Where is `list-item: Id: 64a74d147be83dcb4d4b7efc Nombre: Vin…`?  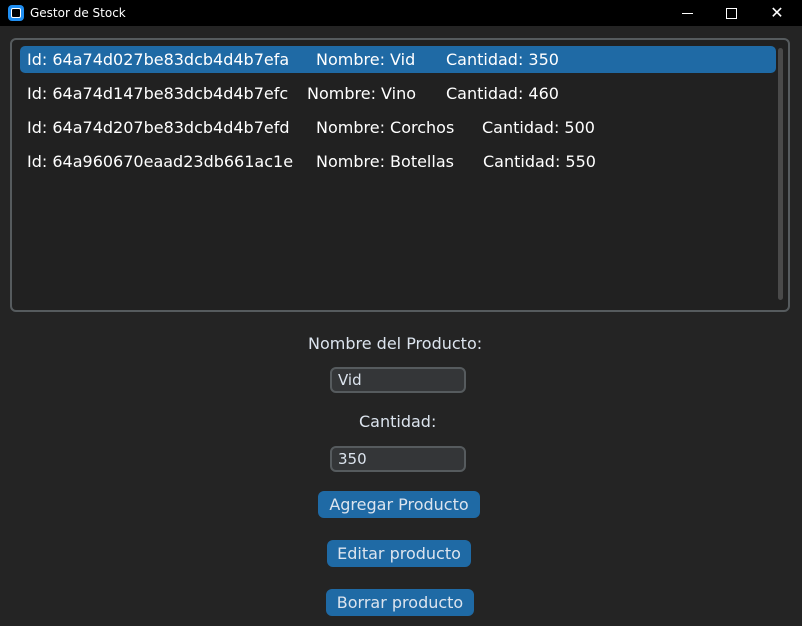
list-item: Id: 64a74d147be83dcb4d4b7efc Nombre: Vin… is located at coordinates (398, 93).